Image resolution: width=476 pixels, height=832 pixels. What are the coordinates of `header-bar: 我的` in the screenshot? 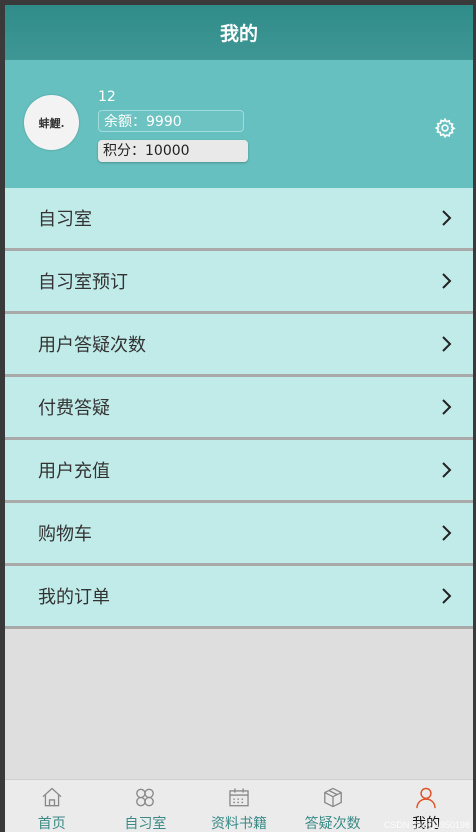 It's located at (239, 32).